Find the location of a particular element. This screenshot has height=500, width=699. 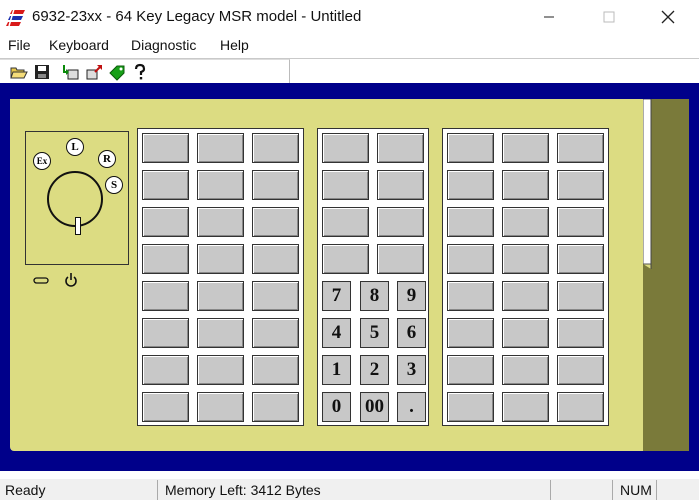

key-right-r7c2 is located at coordinates (525, 370).